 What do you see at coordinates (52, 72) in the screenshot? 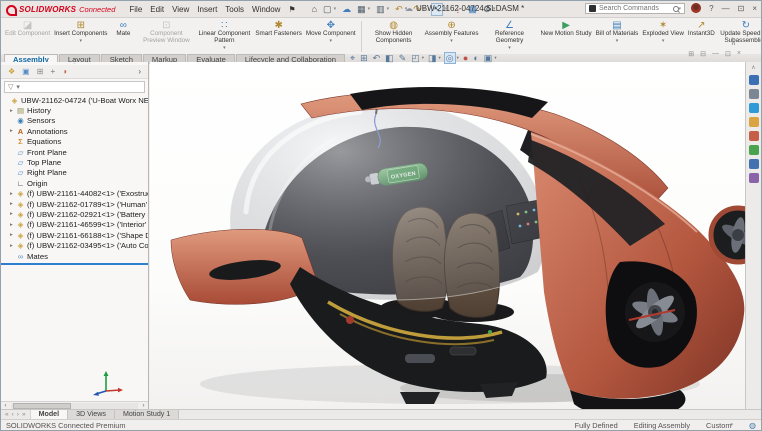
I see `dimxpert-tab-icon: +` at bounding box center [52, 72].